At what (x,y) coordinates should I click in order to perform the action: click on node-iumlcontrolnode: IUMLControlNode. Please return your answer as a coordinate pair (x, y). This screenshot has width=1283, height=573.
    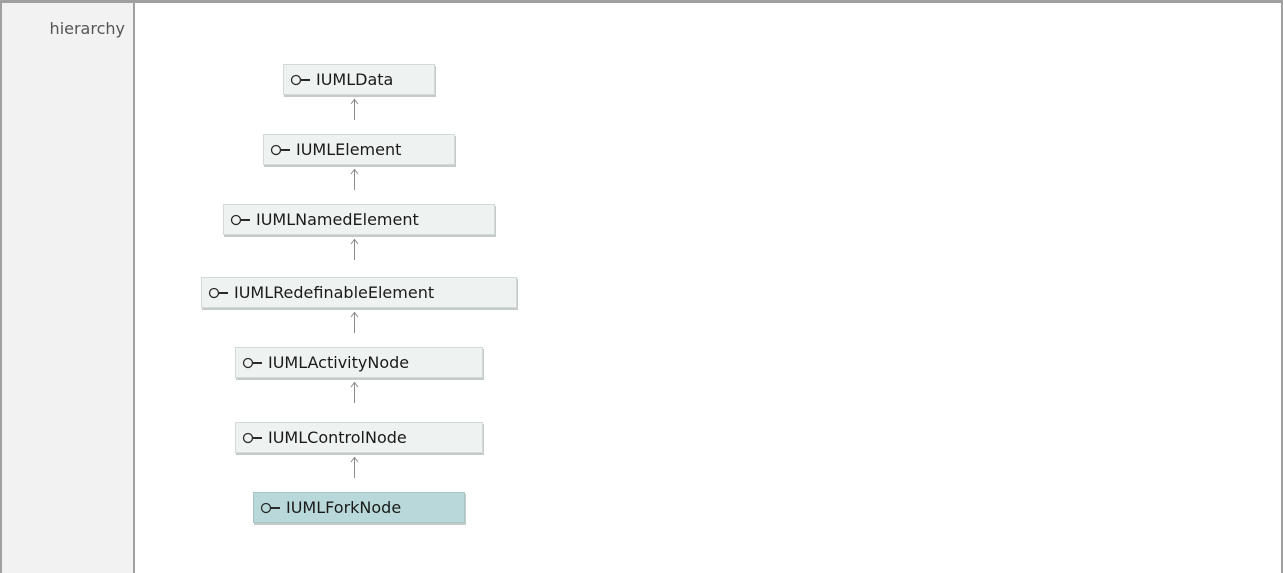
    Looking at the image, I should click on (359, 437).